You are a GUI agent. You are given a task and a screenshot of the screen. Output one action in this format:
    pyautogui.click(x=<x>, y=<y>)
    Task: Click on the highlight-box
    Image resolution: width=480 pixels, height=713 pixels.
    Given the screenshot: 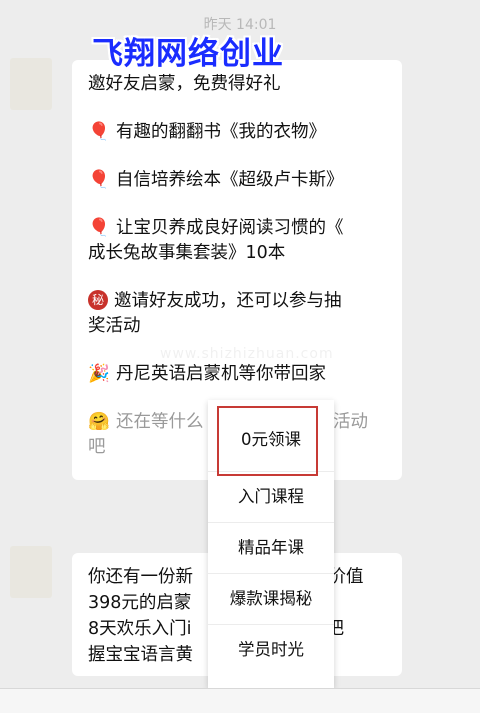 What is the action you would take?
    pyautogui.click(x=267, y=441)
    